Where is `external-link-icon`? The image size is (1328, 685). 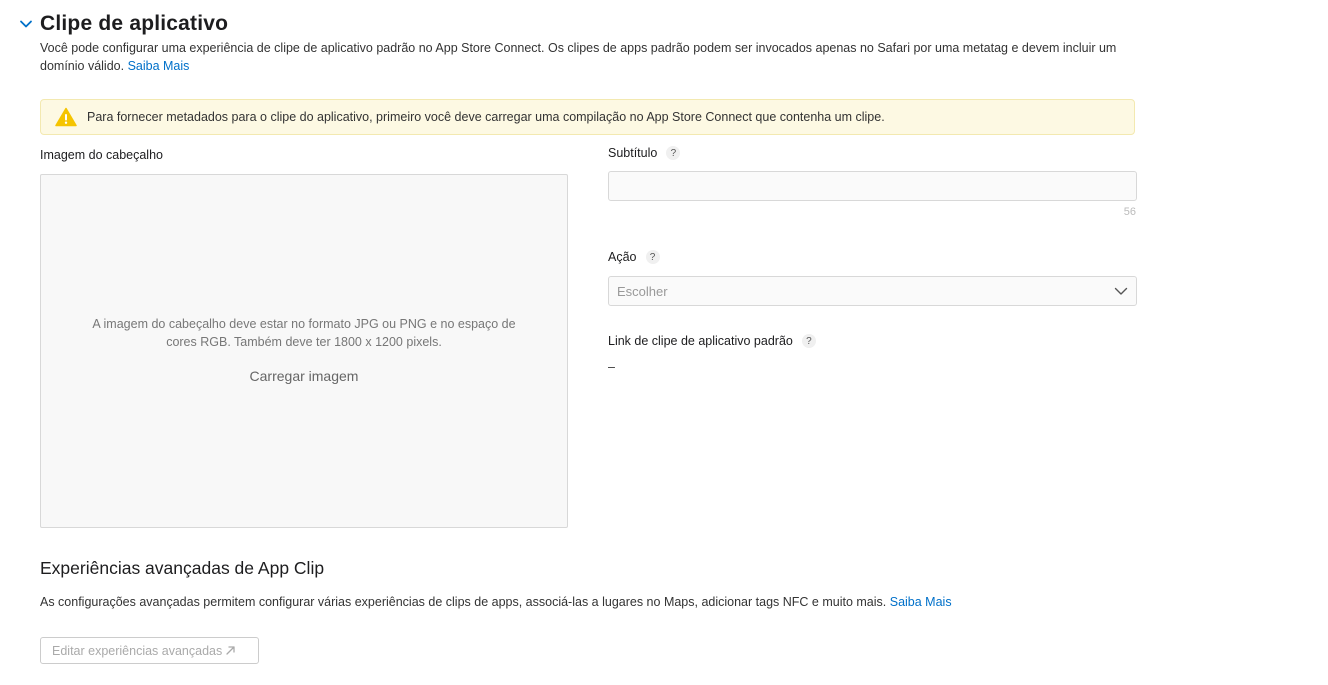 external-link-icon is located at coordinates (230, 650).